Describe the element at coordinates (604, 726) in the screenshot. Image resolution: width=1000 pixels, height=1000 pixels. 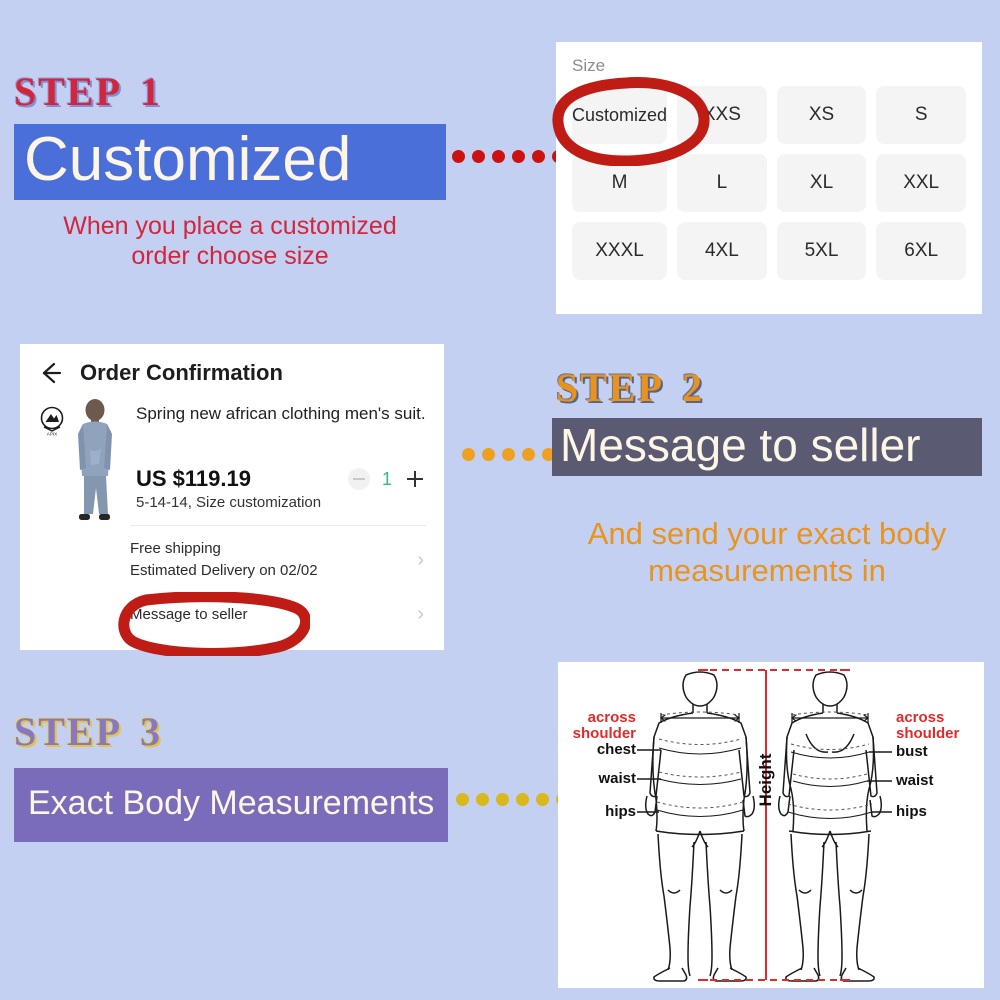
I see `label-left-across-shoulder: across shoulder` at that location.